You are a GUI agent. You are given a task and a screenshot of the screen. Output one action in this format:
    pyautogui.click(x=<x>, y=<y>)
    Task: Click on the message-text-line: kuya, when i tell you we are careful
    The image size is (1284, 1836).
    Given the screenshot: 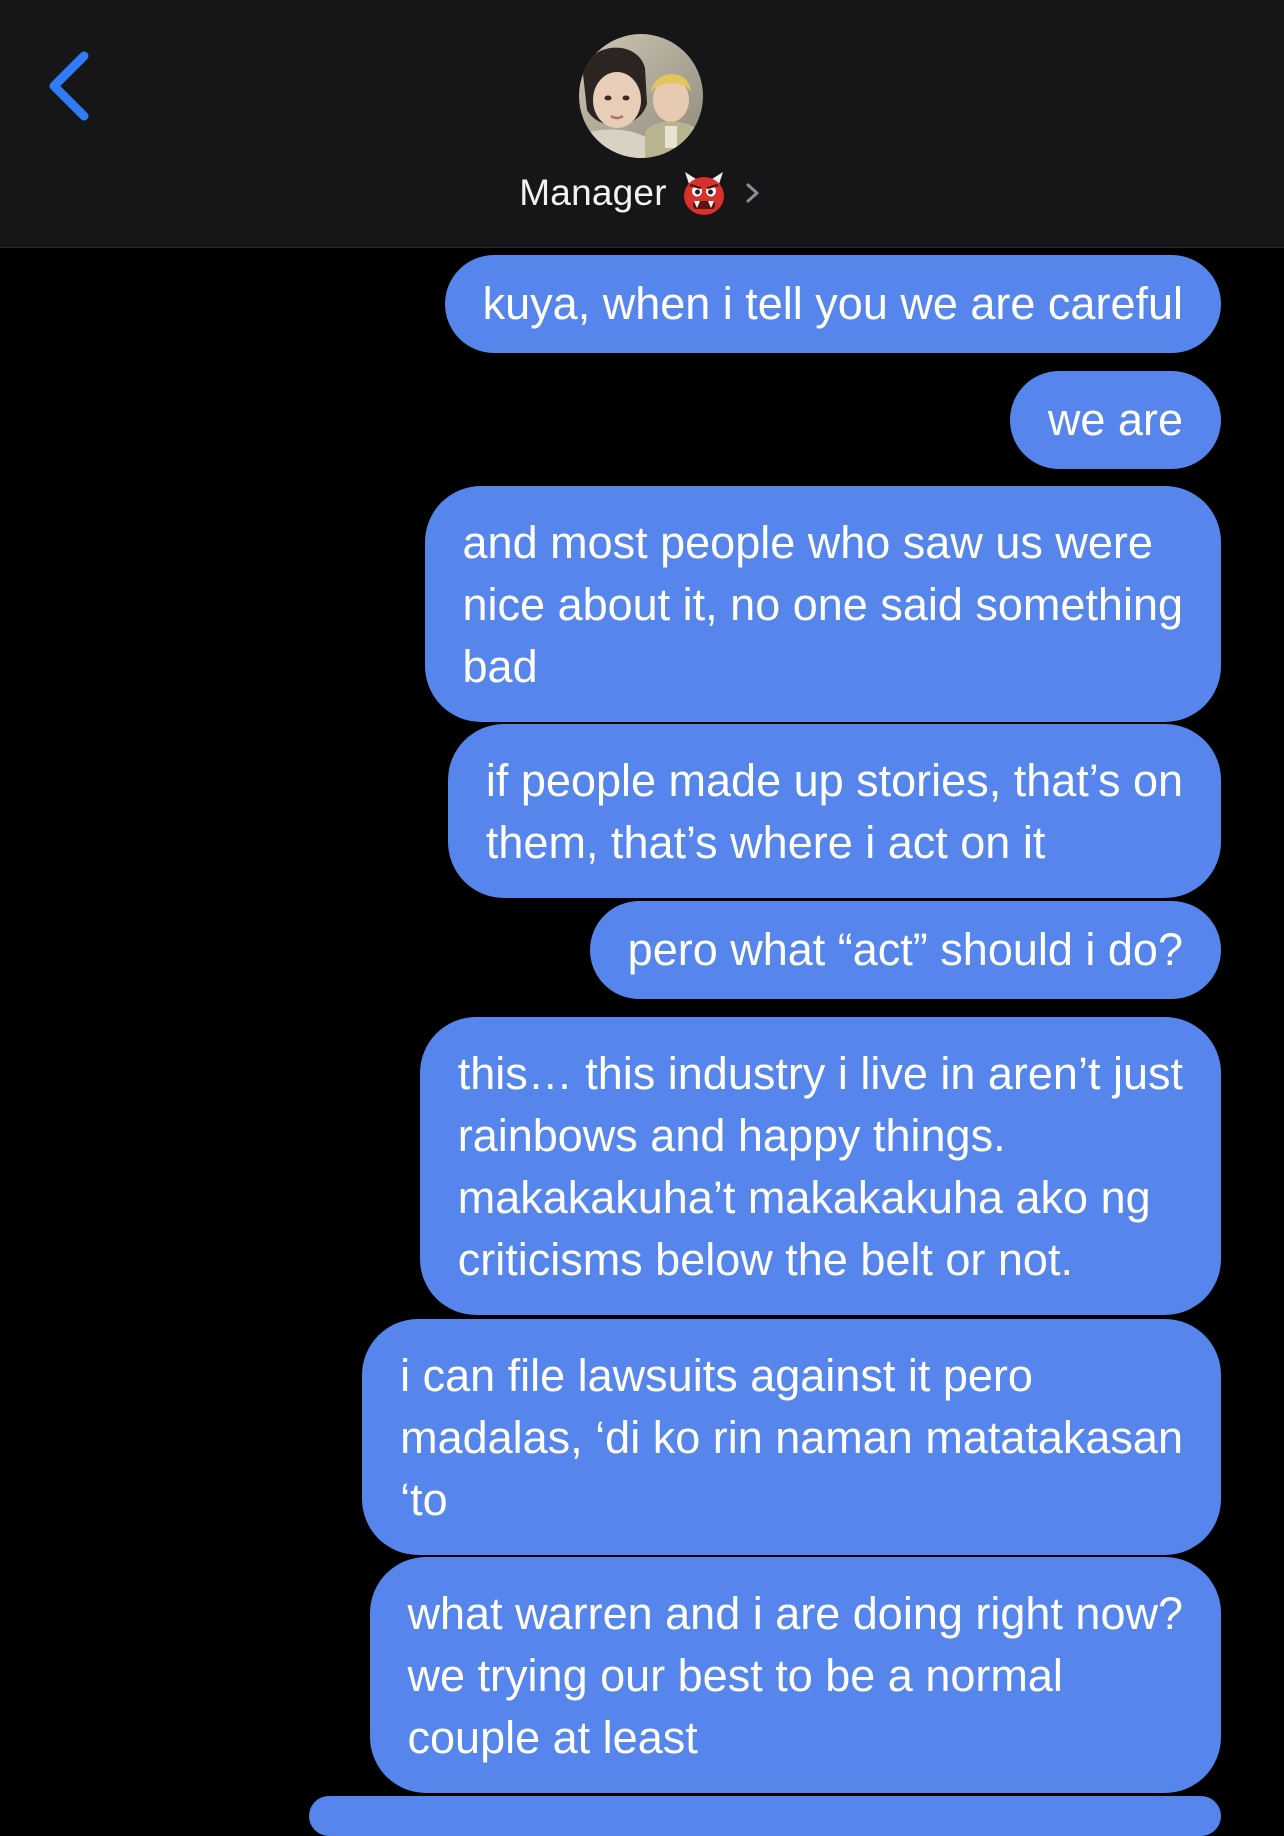 What is the action you would take?
    pyautogui.click(x=832, y=303)
    